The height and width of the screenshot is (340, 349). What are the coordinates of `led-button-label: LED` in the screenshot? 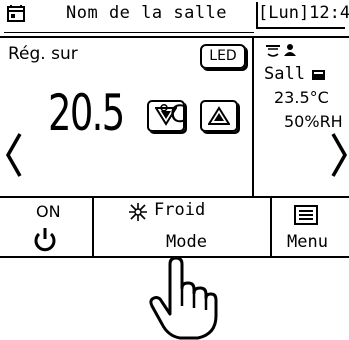 It's located at (223, 56).